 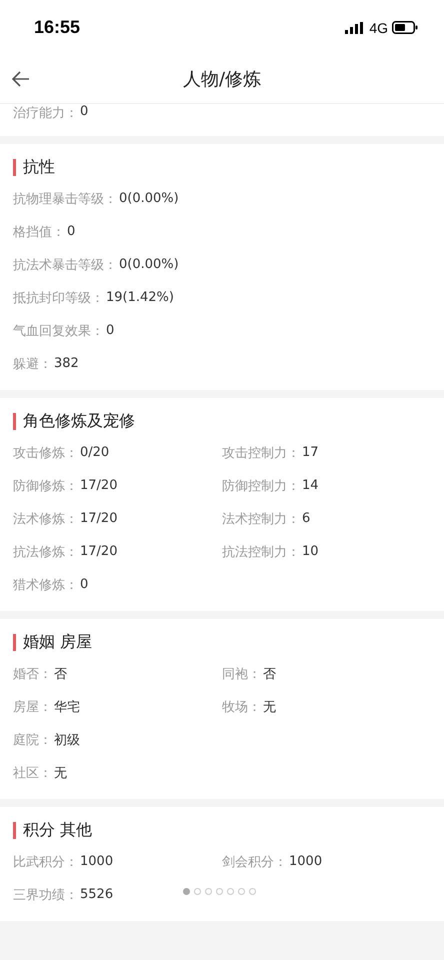 I want to click on stat-label: 法术修炼：, so click(x=45, y=519).